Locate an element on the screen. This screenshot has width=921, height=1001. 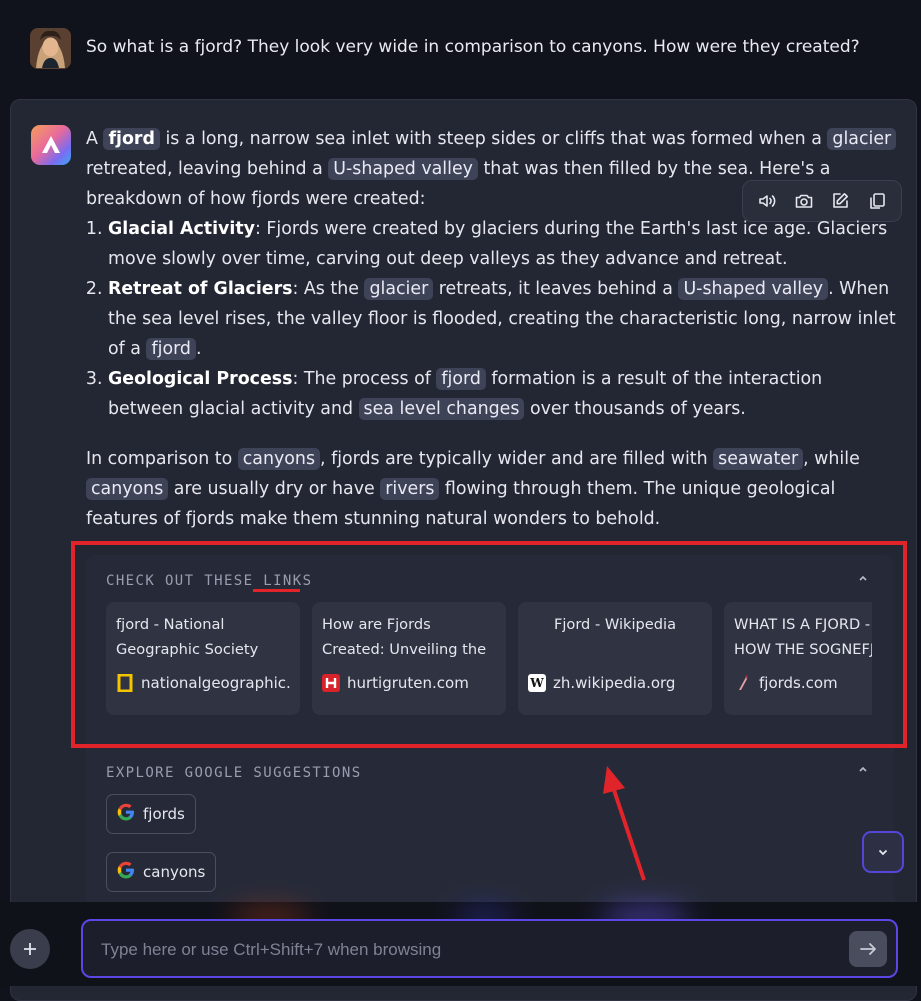
send-button is located at coordinates (868, 949).